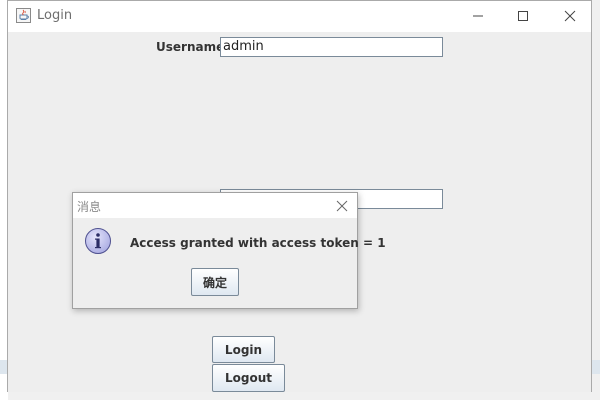 The height and width of the screenshot is (400, 600). Describe the element at coordinates (89, 207) in the screenshot. I see `dialog-title: 消息` at that location.